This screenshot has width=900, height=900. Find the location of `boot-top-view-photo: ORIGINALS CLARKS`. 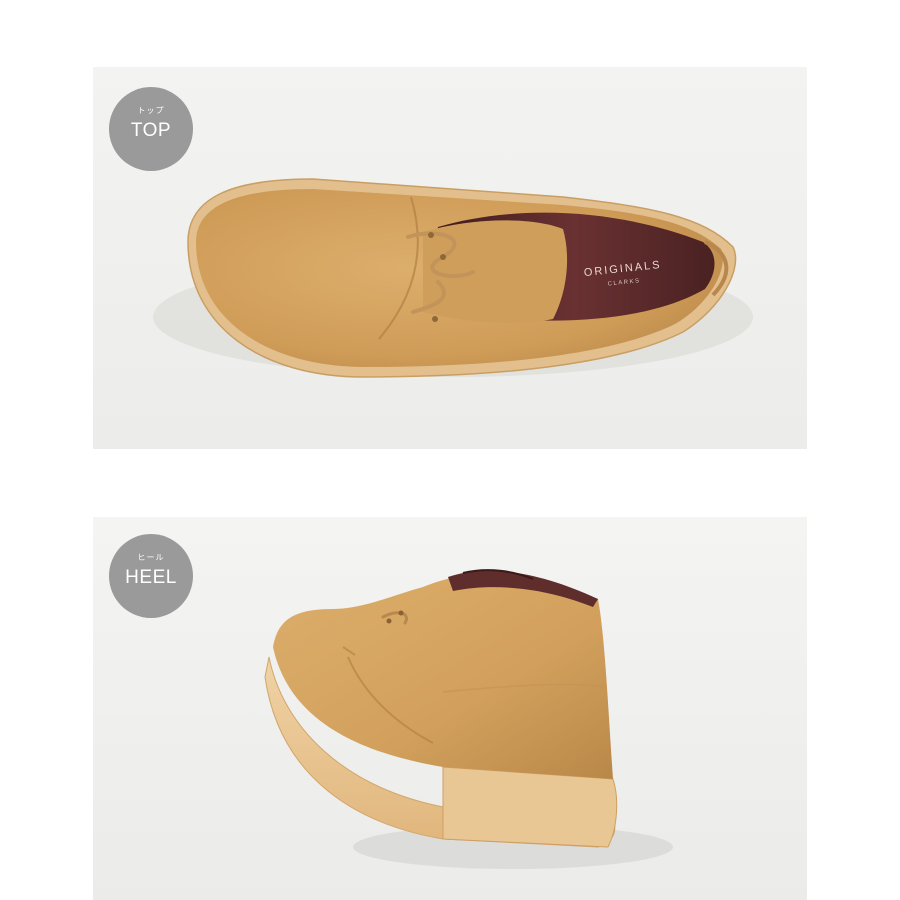

boot-top-view-photo: ORIGINALS CLARKS is located at coordinates (453, 278).